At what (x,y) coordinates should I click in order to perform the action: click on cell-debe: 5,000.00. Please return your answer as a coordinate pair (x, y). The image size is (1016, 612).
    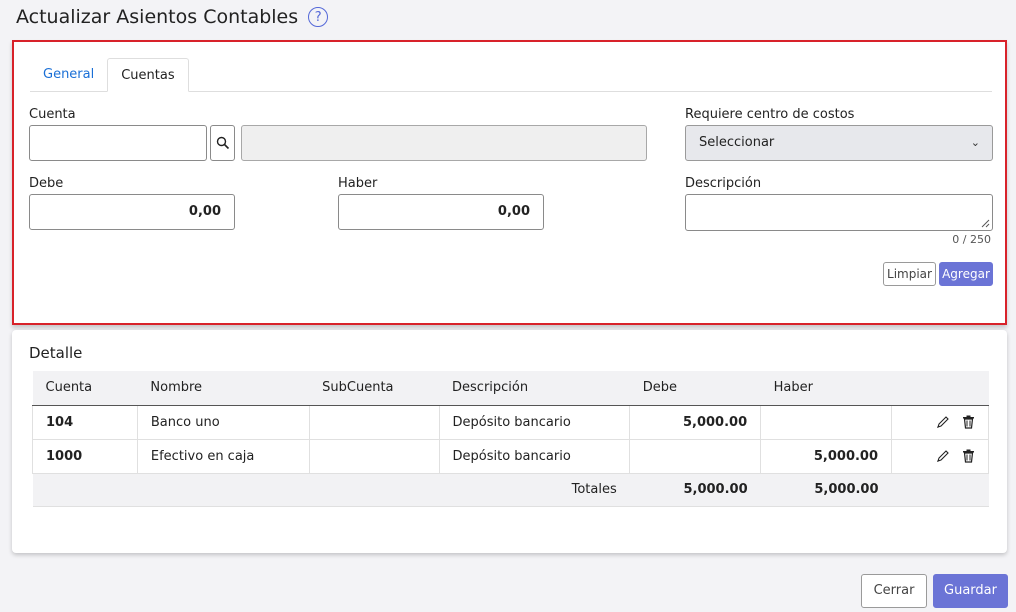
    Looking at the image, I should click on (695, 422).